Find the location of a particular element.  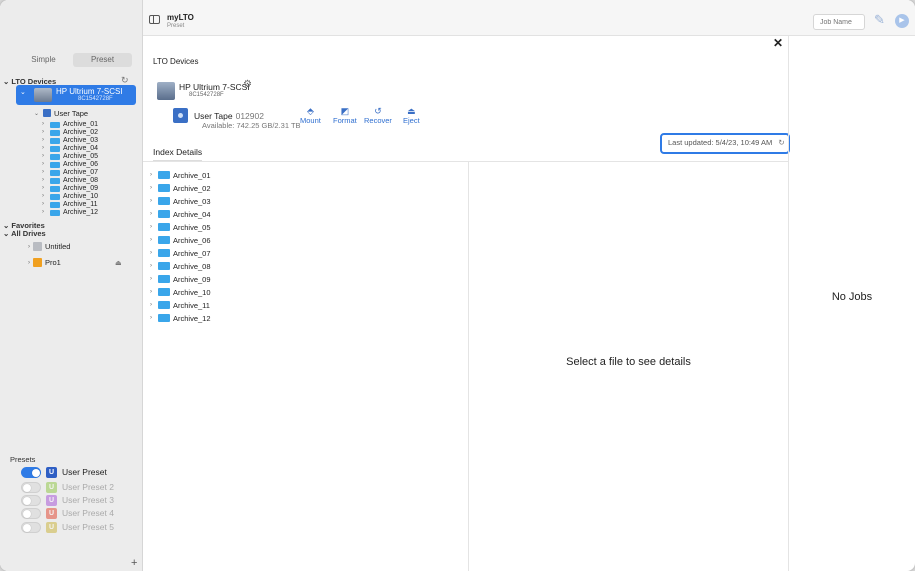

sidebar-archive: › Archive_08 is located at coordinates (70, 180).